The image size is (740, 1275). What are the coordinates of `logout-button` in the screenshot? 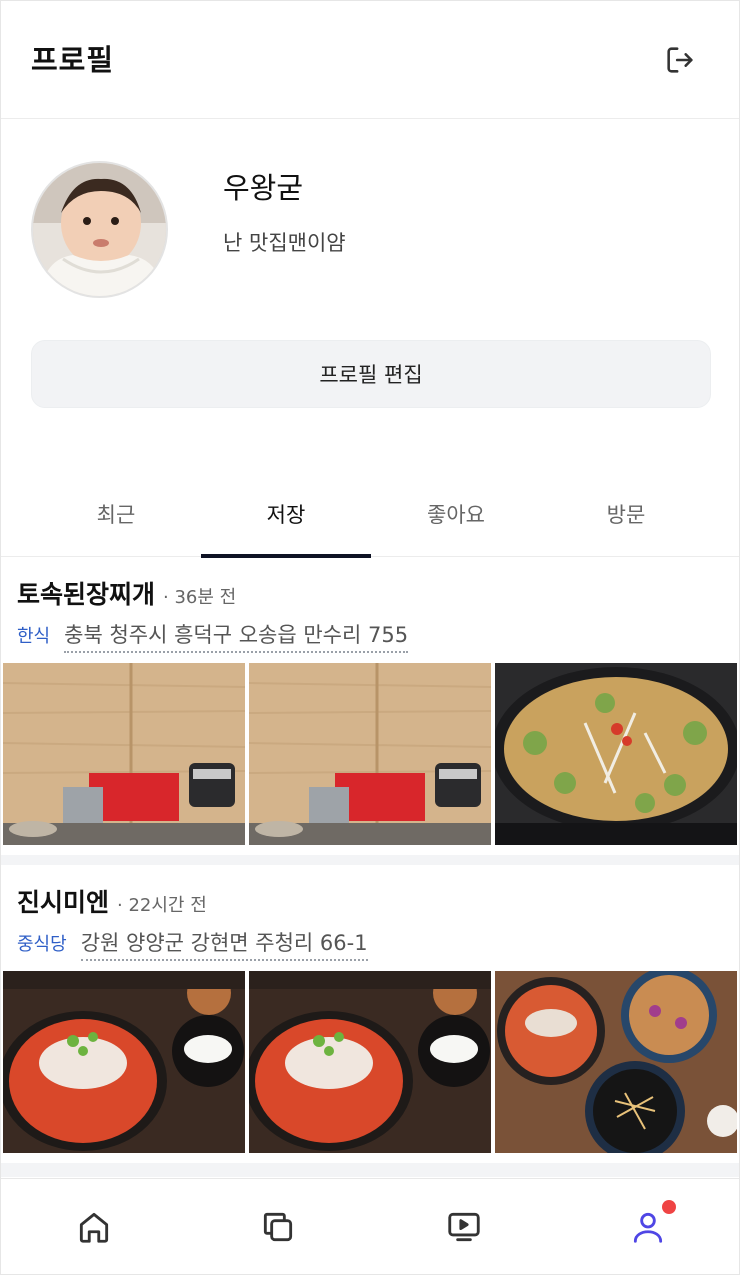 It's located at (680, 60).